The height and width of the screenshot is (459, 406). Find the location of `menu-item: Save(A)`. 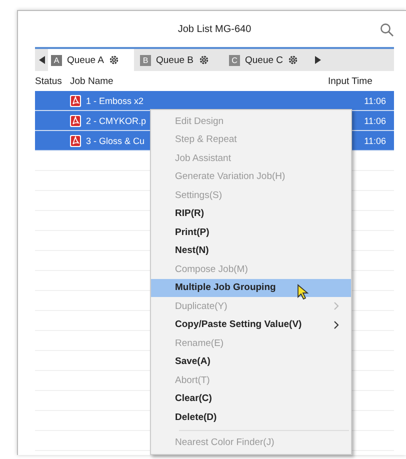

menu-item: Save(A) is located at coordinates (251, 361).